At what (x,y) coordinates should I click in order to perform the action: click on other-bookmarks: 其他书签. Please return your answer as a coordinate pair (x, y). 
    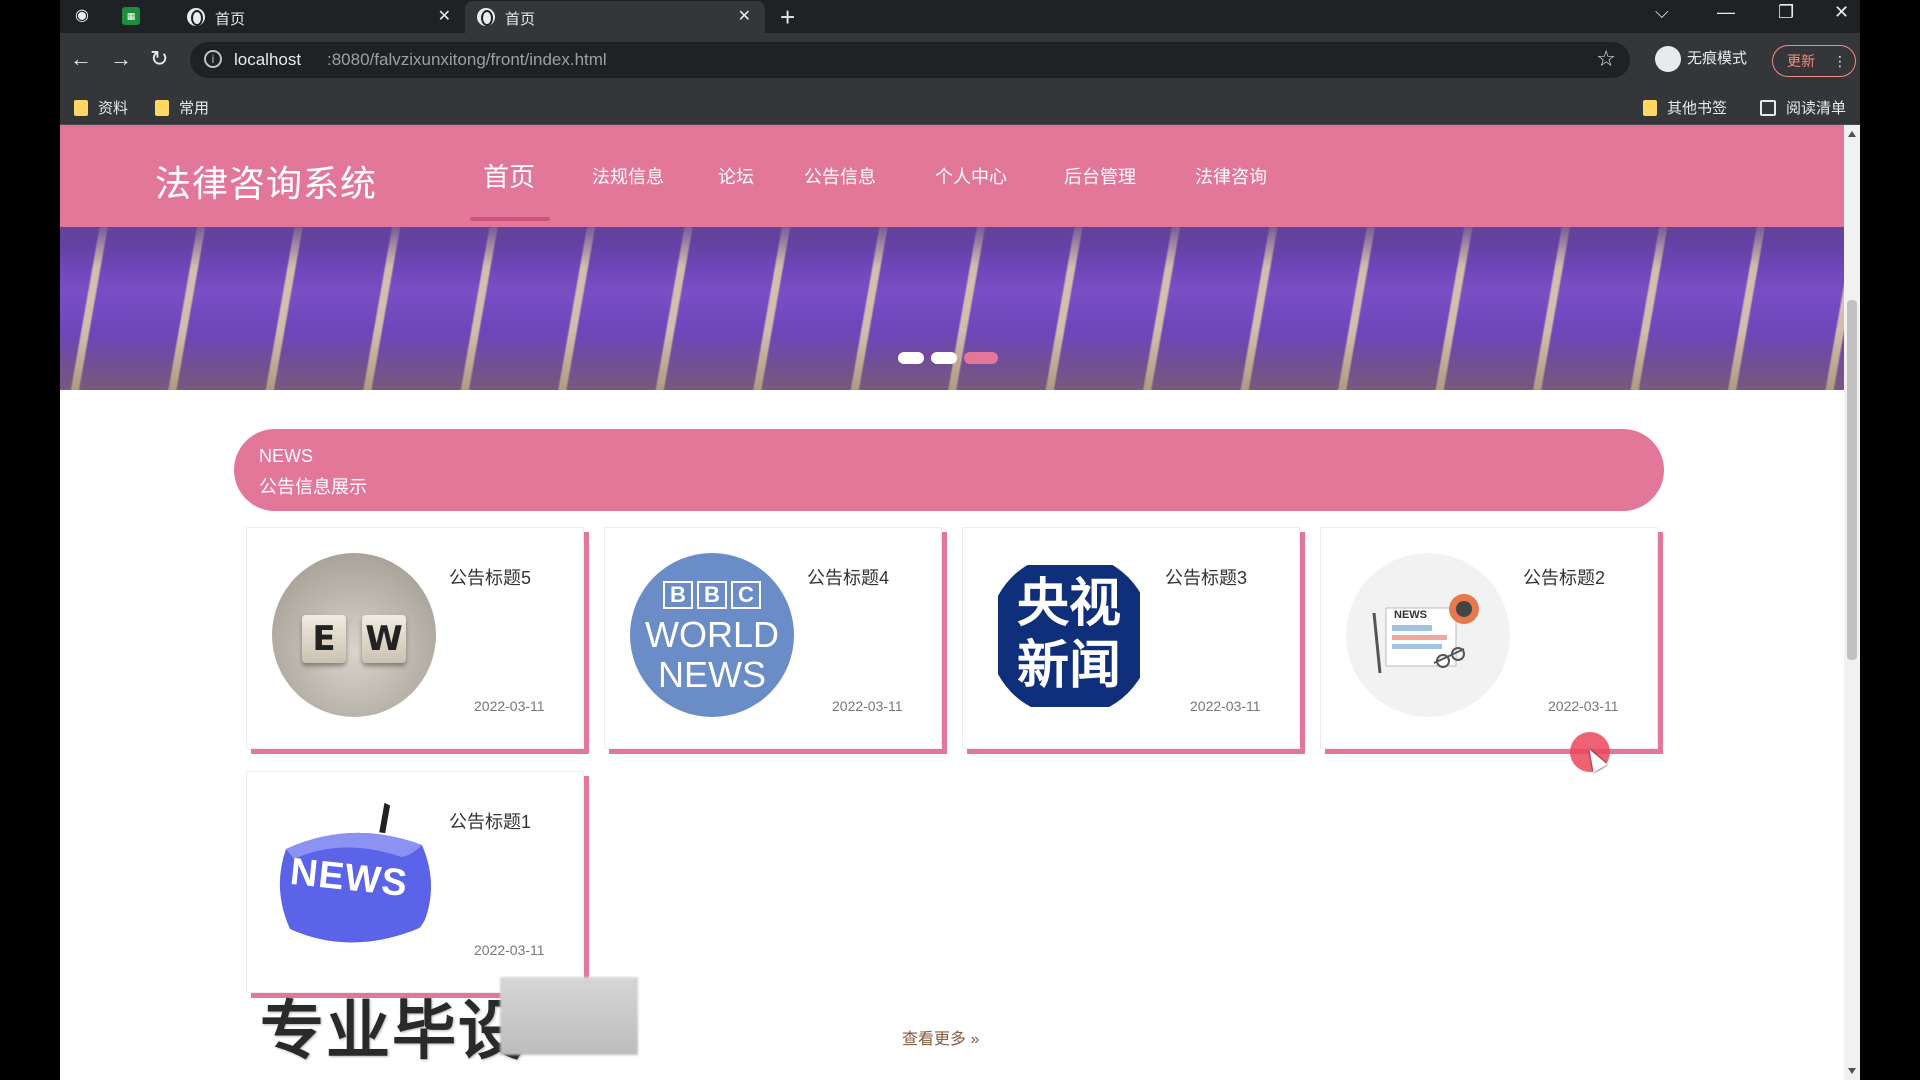
    Looking at the image, I should click on (1685, 107).